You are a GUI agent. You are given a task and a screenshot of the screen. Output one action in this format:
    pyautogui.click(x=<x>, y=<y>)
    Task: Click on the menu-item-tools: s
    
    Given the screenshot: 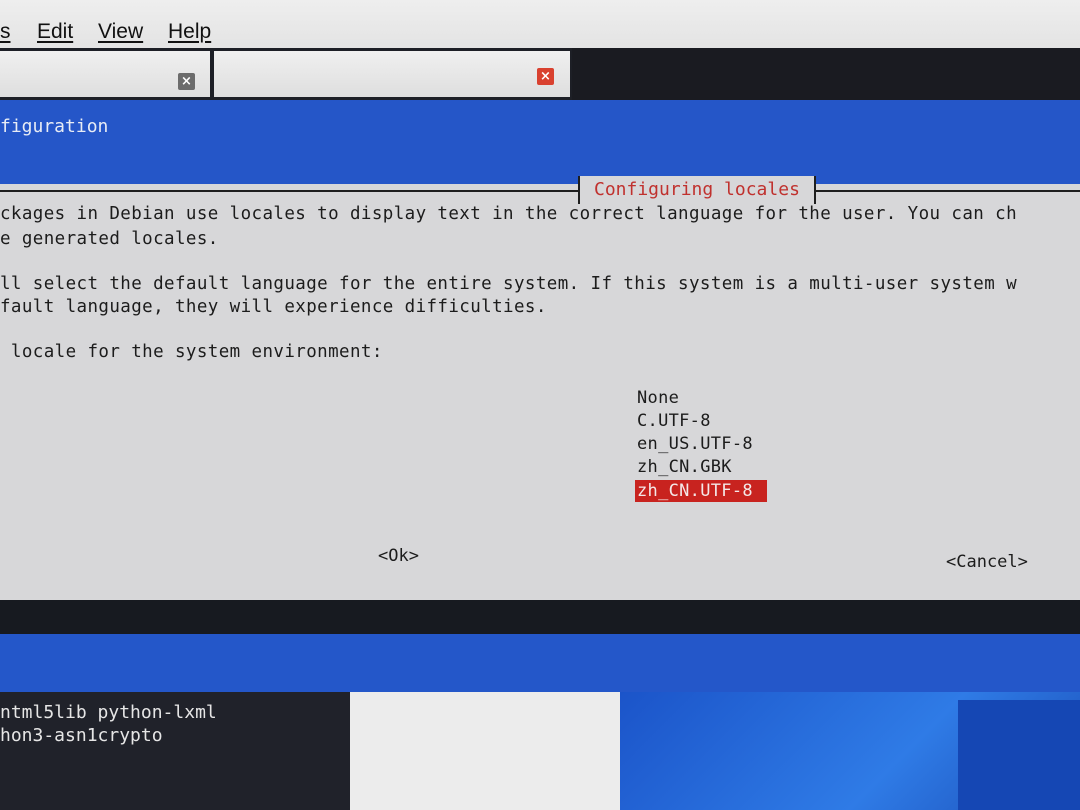 What is the action you would take?
    pyautogui.click(x=5, y=32)
    